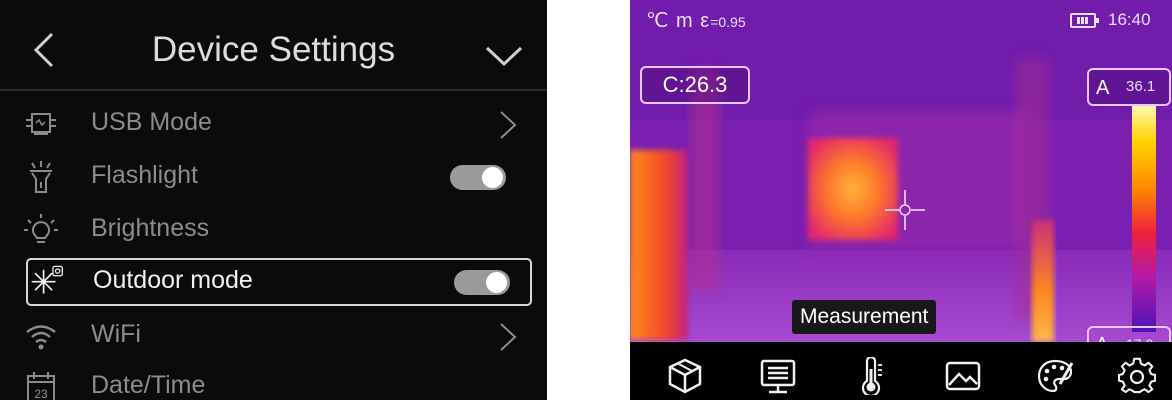 This screenshot has height=400, width=1172. Describe the element at coordinates (148, 385) in the screenshot. I see `settings-item-label: Date/Time` at that location.